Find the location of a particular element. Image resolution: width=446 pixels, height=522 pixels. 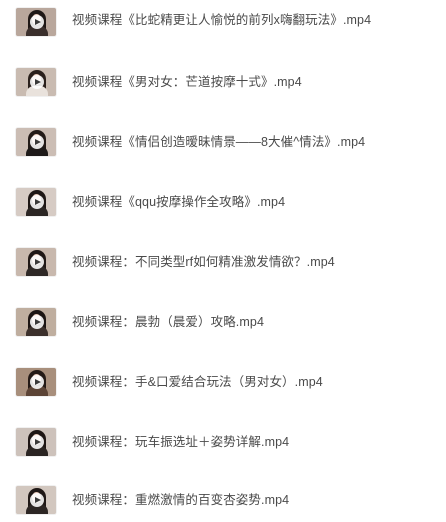

file-row: 视频课程：晨勃（晨爱）攻略.mp4 is located at coordinates (223, 322).